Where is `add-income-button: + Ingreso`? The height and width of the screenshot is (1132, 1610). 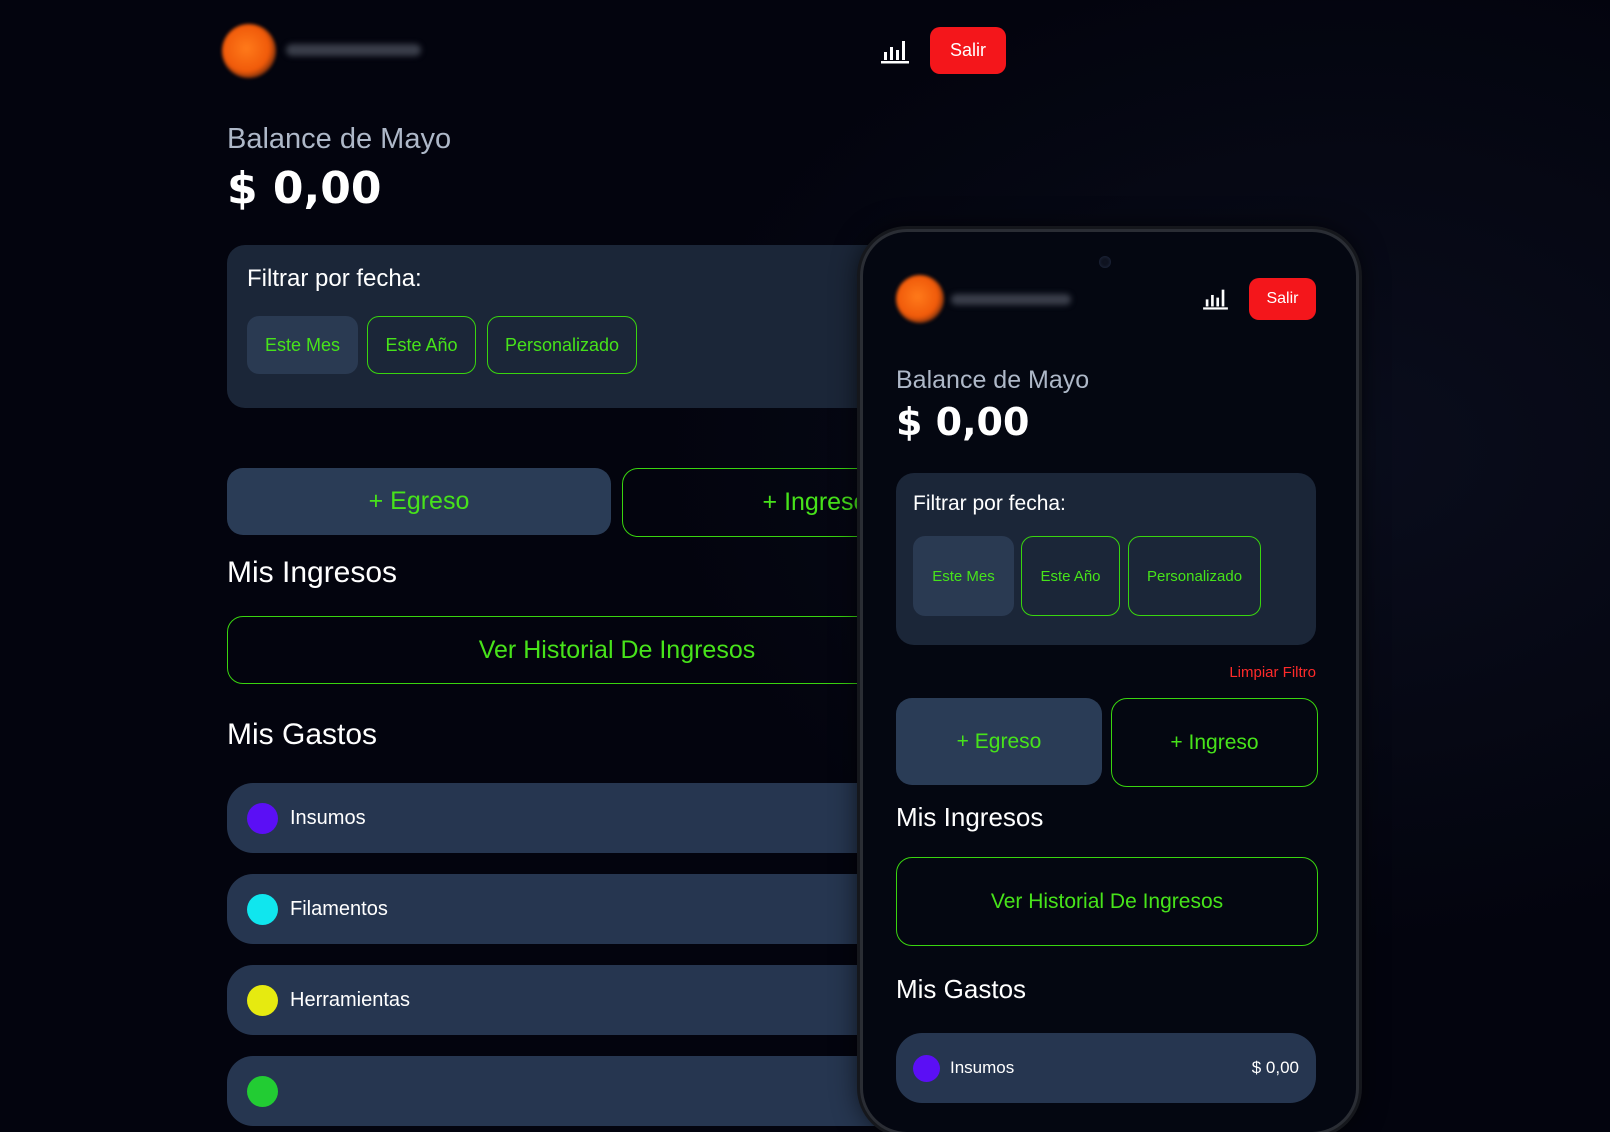 add-income-button: + Ingreso is located at coordinates (1214, 742).